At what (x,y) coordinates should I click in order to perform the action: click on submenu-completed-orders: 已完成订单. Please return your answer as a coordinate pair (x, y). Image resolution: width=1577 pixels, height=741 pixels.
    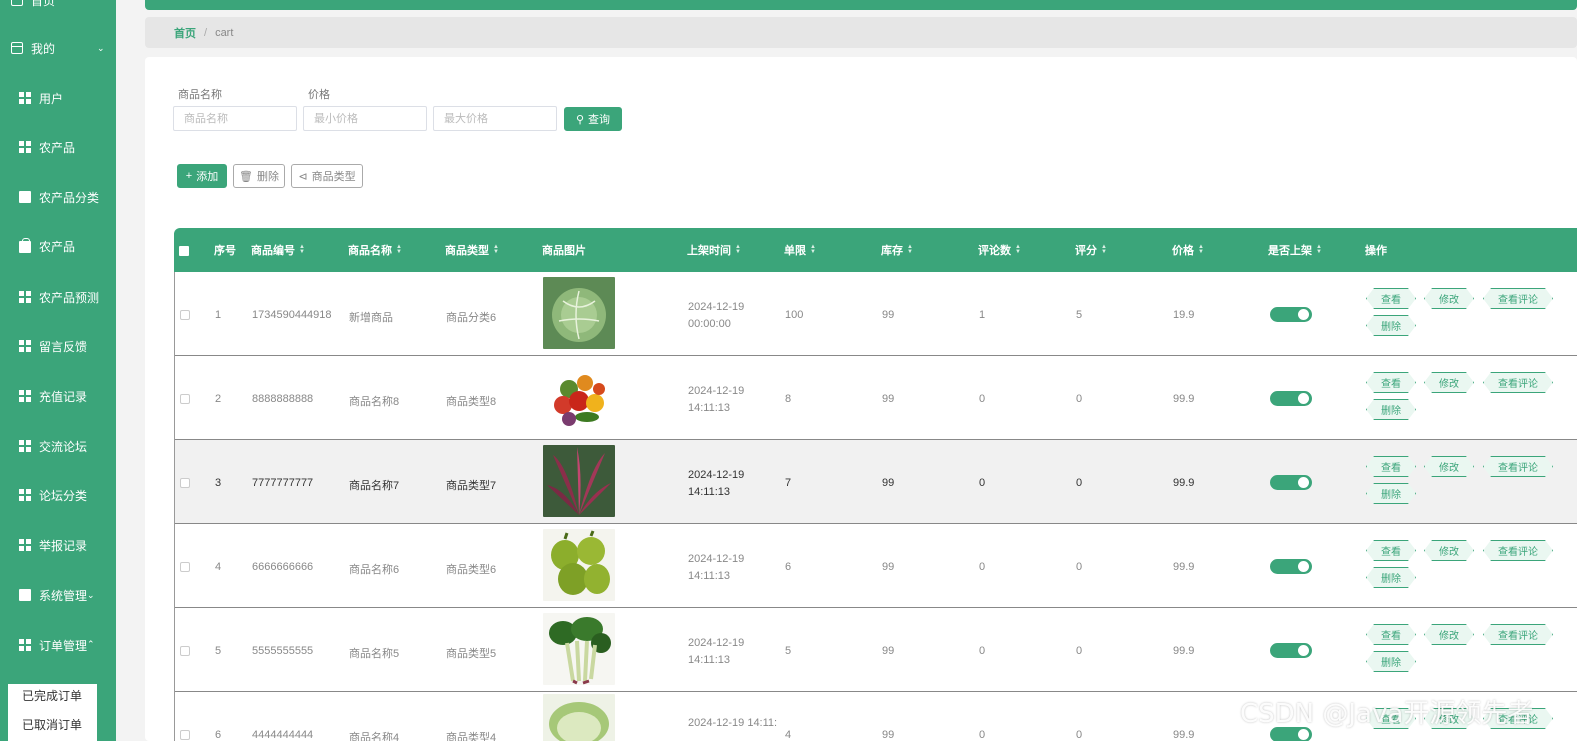
    Looking at the image, I should click on (52, 695).